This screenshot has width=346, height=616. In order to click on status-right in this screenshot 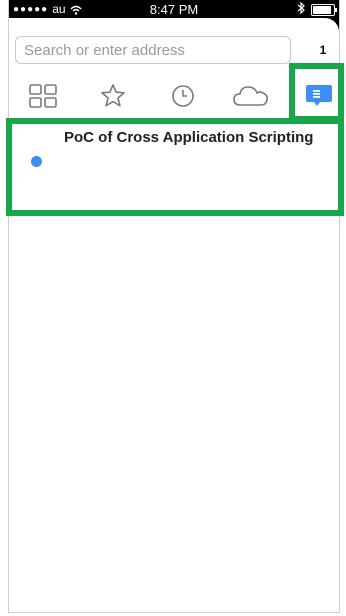, I will do `click(317, 9)`.